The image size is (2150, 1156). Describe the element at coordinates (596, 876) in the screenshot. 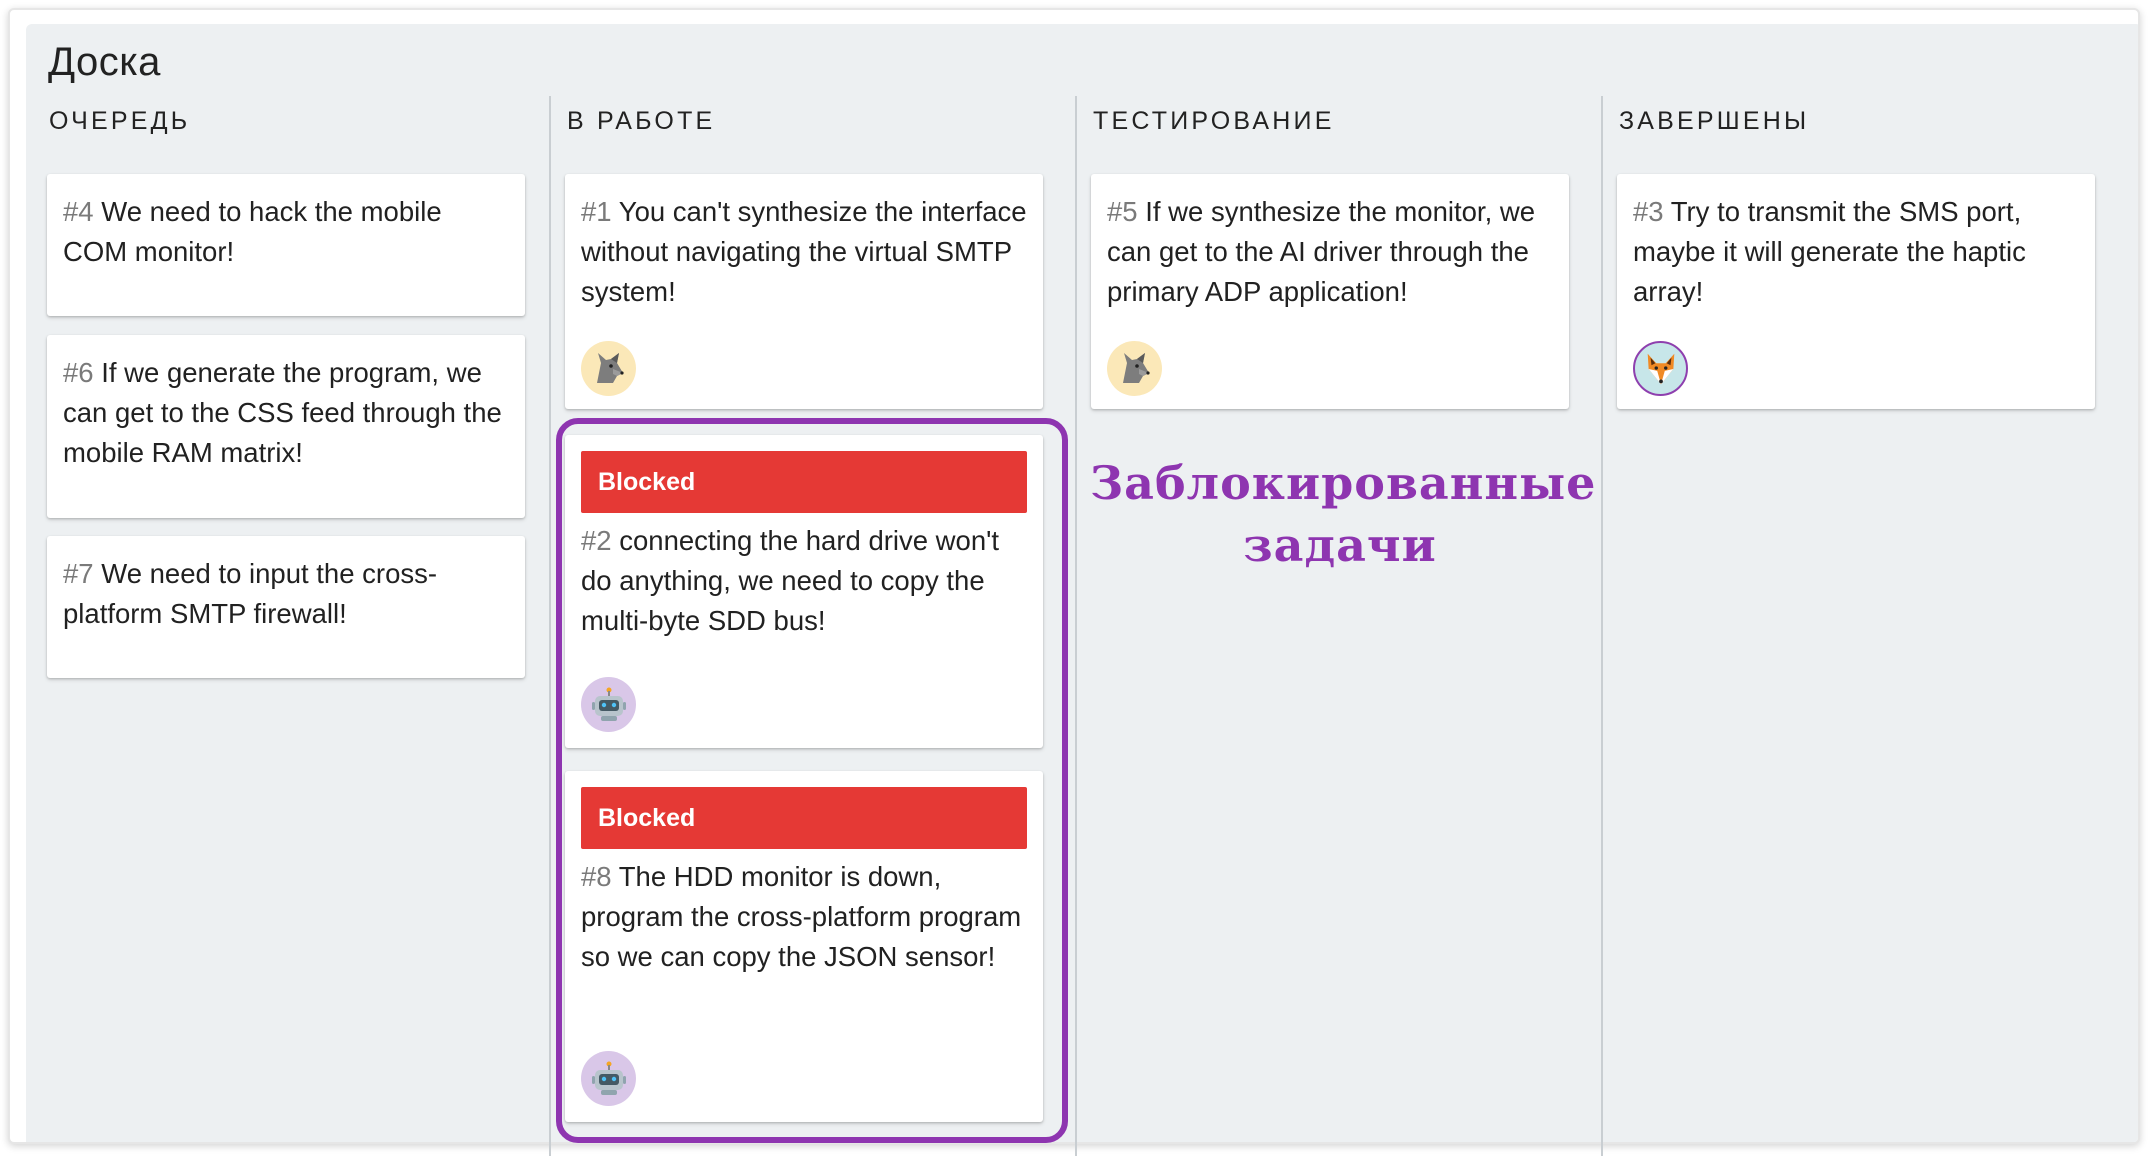

I see `card-id: #8` at that location.